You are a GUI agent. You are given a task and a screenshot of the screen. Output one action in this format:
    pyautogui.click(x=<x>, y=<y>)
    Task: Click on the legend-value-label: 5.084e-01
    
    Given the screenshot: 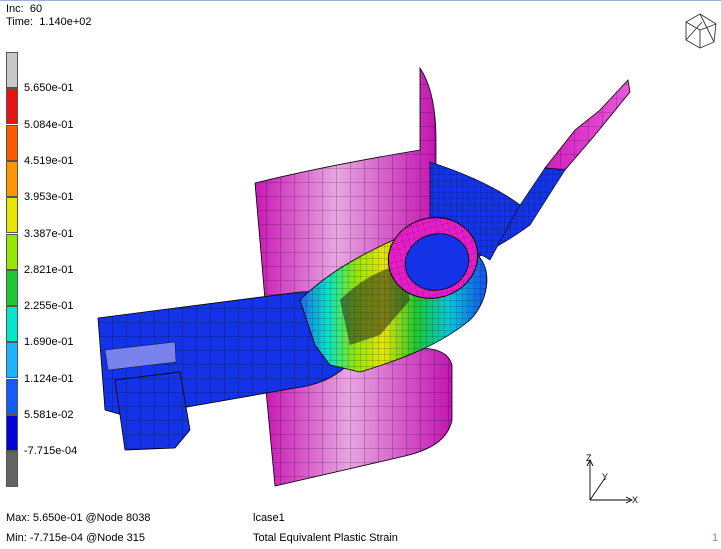 What is the action you would take?
    pyautogui.click(x=49, y=124)
    